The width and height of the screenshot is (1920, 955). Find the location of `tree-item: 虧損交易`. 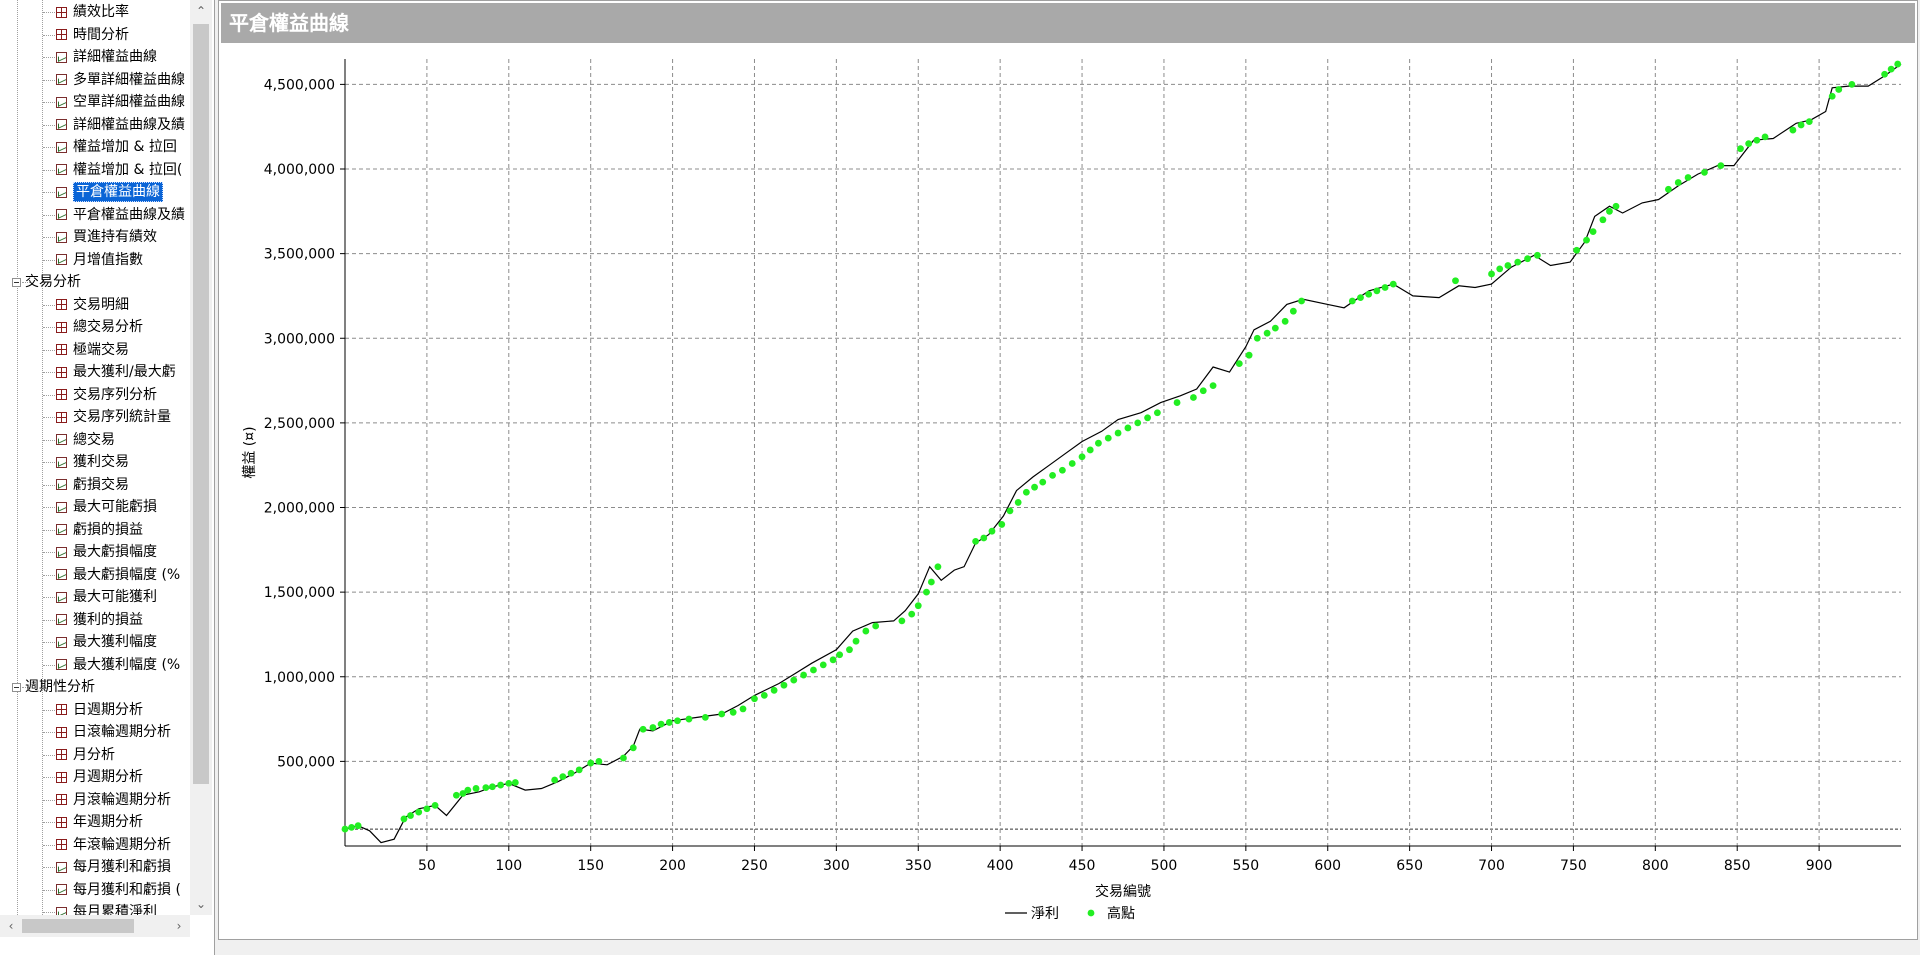

tree-item: 虧損交易 is located at coordinates (92, 485).